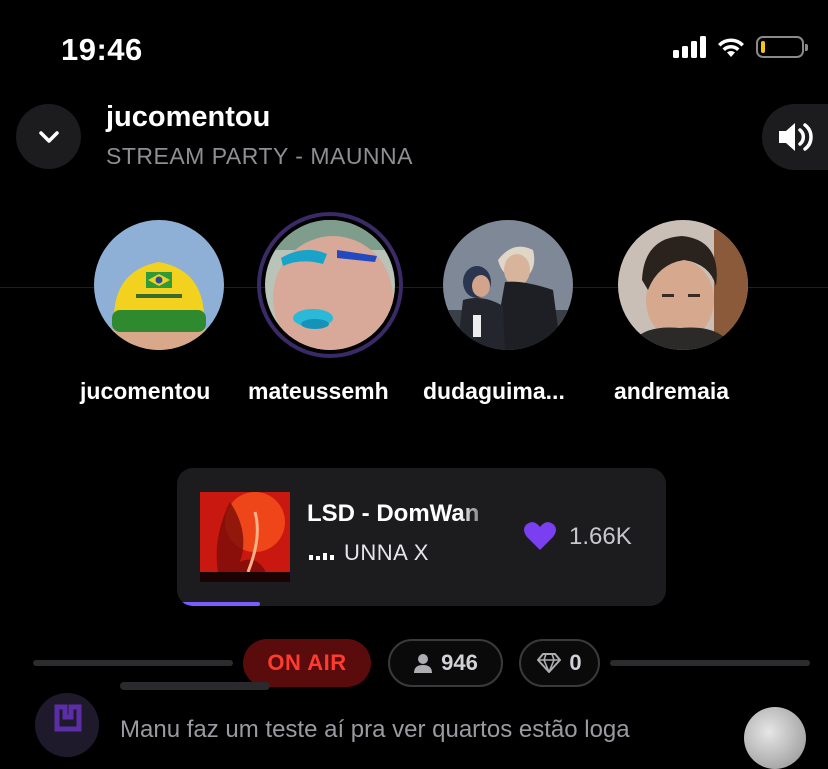  Describe the element at coordinates (575, 662) in the screenshot. I see `diamonds-count: 0` at that location.